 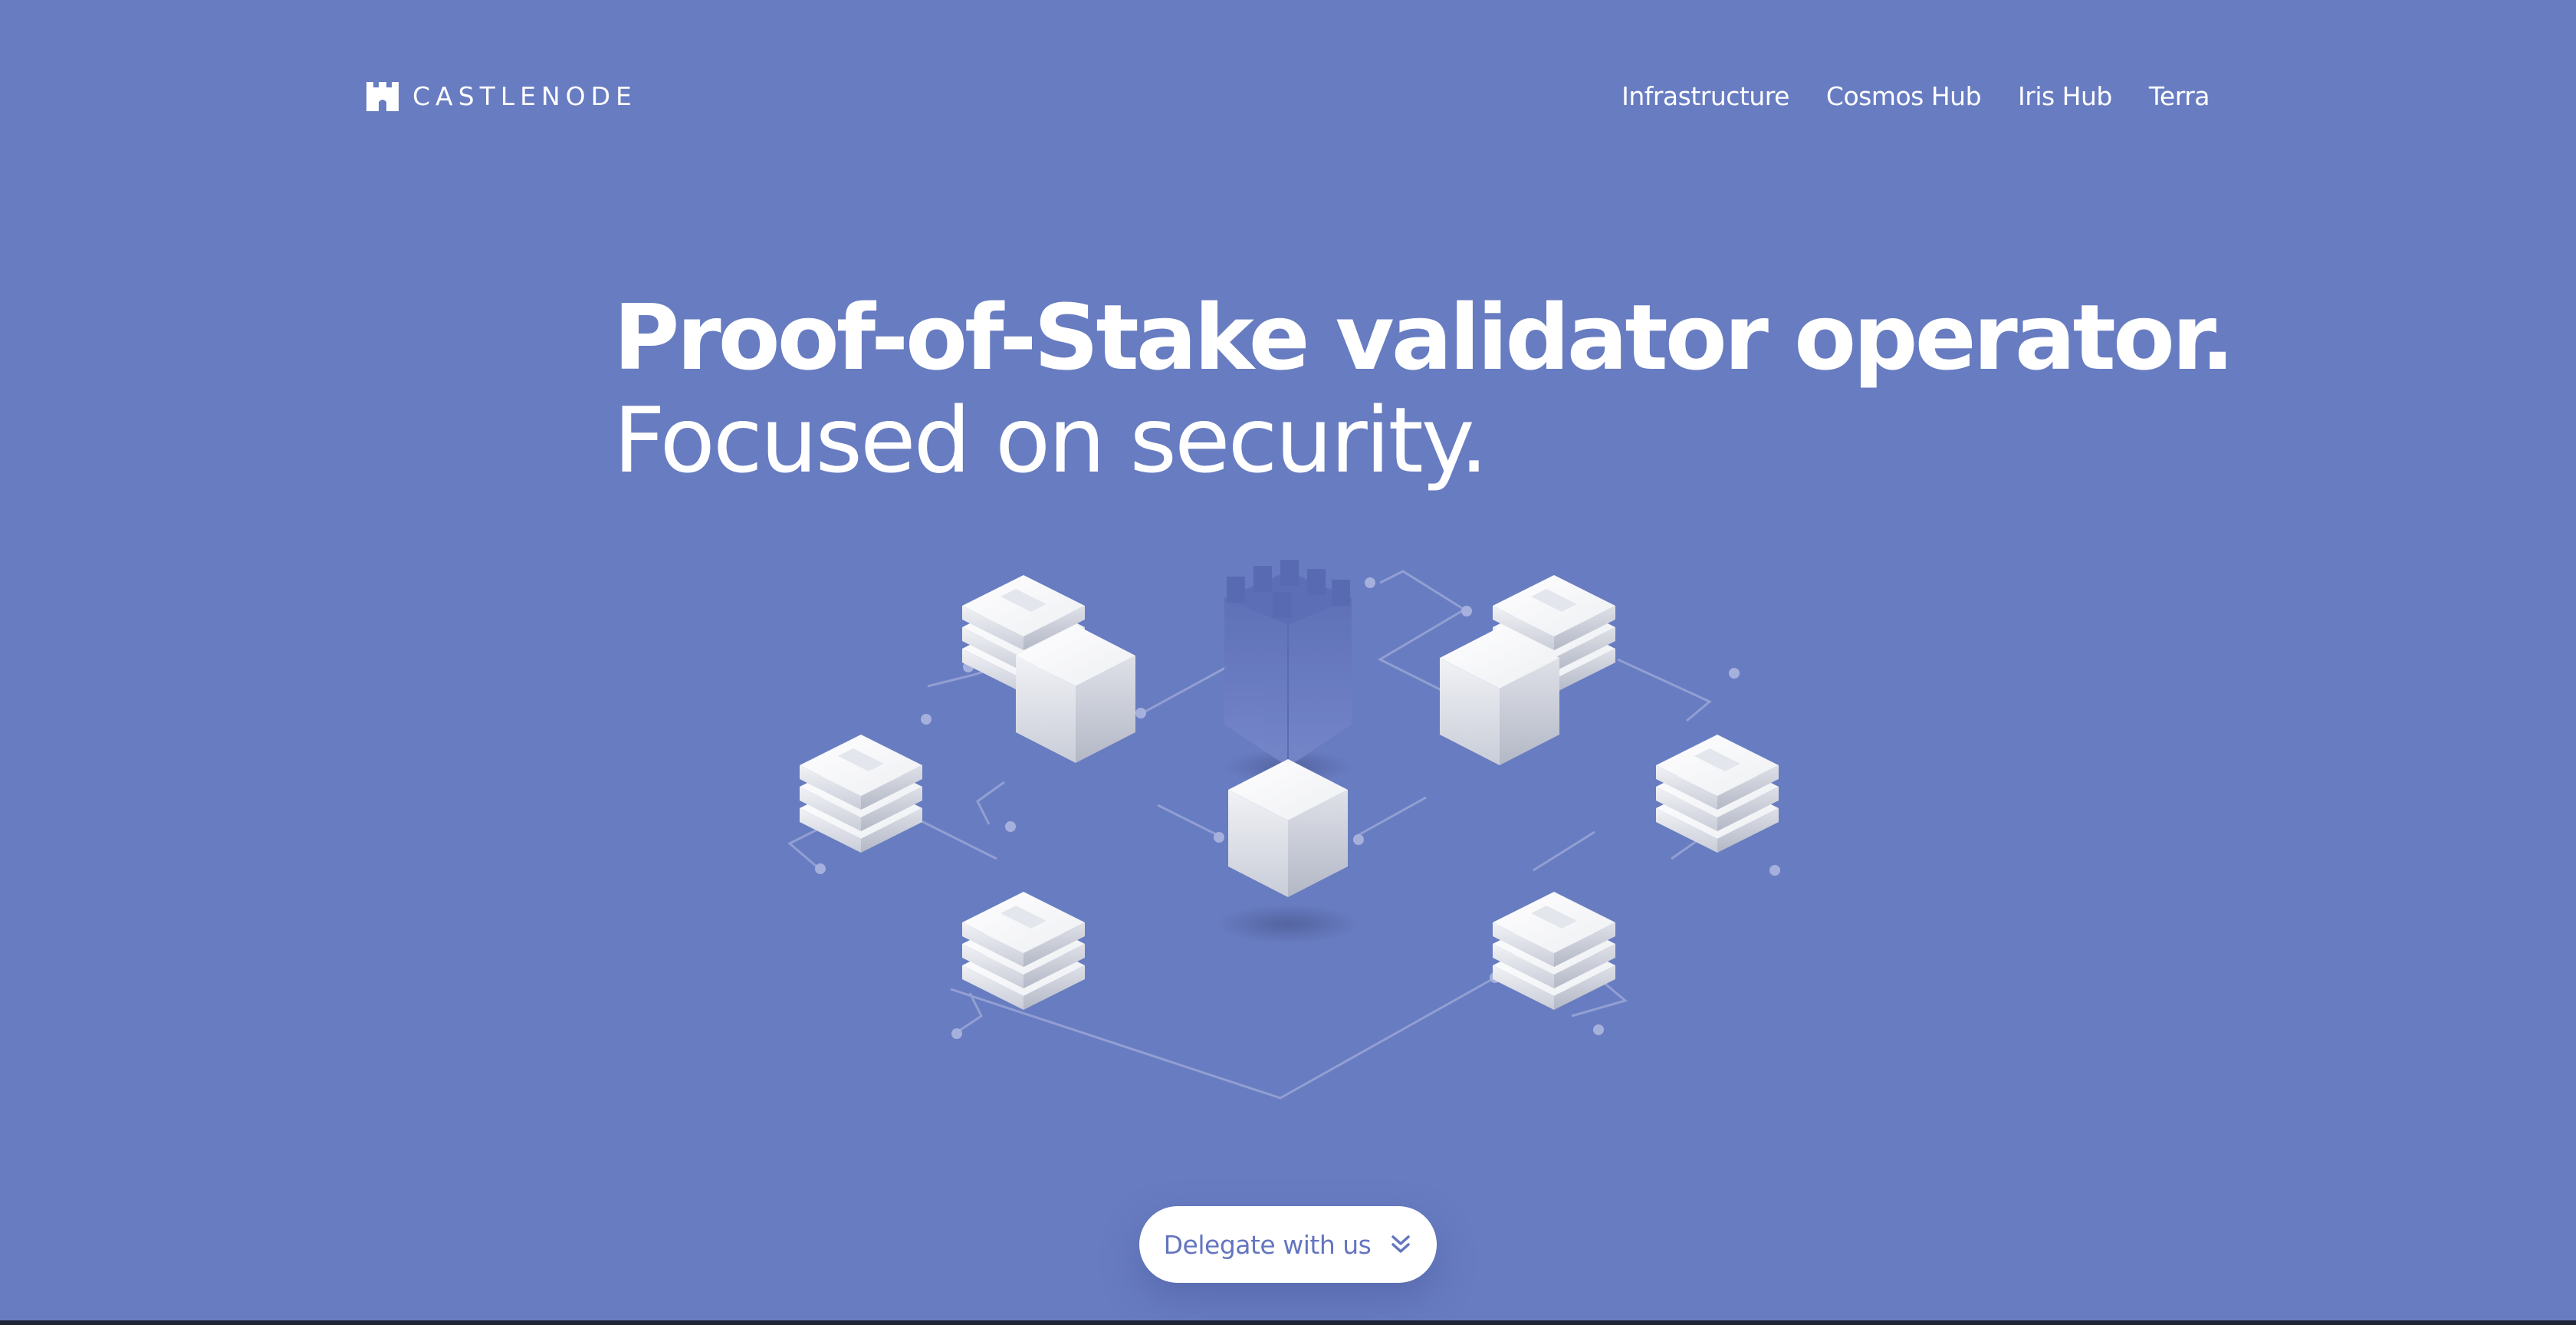 What do you see at coordinates (1706, 96) in the screenshot?
I see `nav-link-infrastructure: Infrastructure` at bounding box center [1706, 96].